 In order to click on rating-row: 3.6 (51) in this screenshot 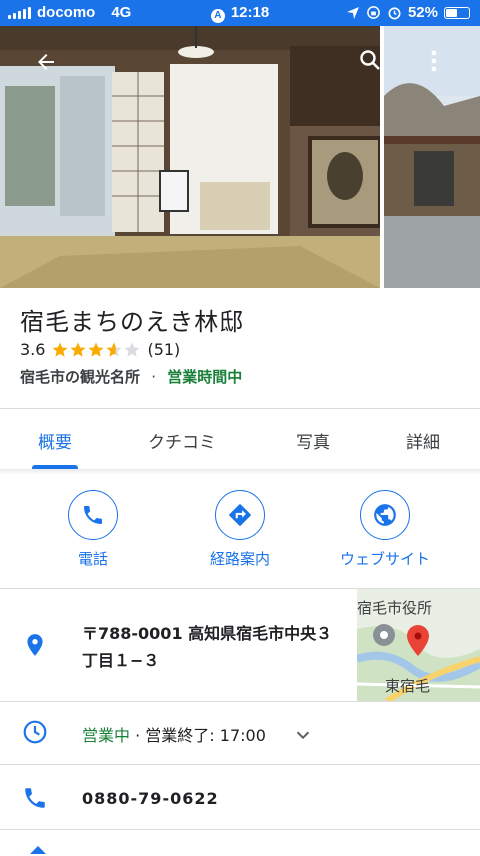, I will do `click(100, 349)`.